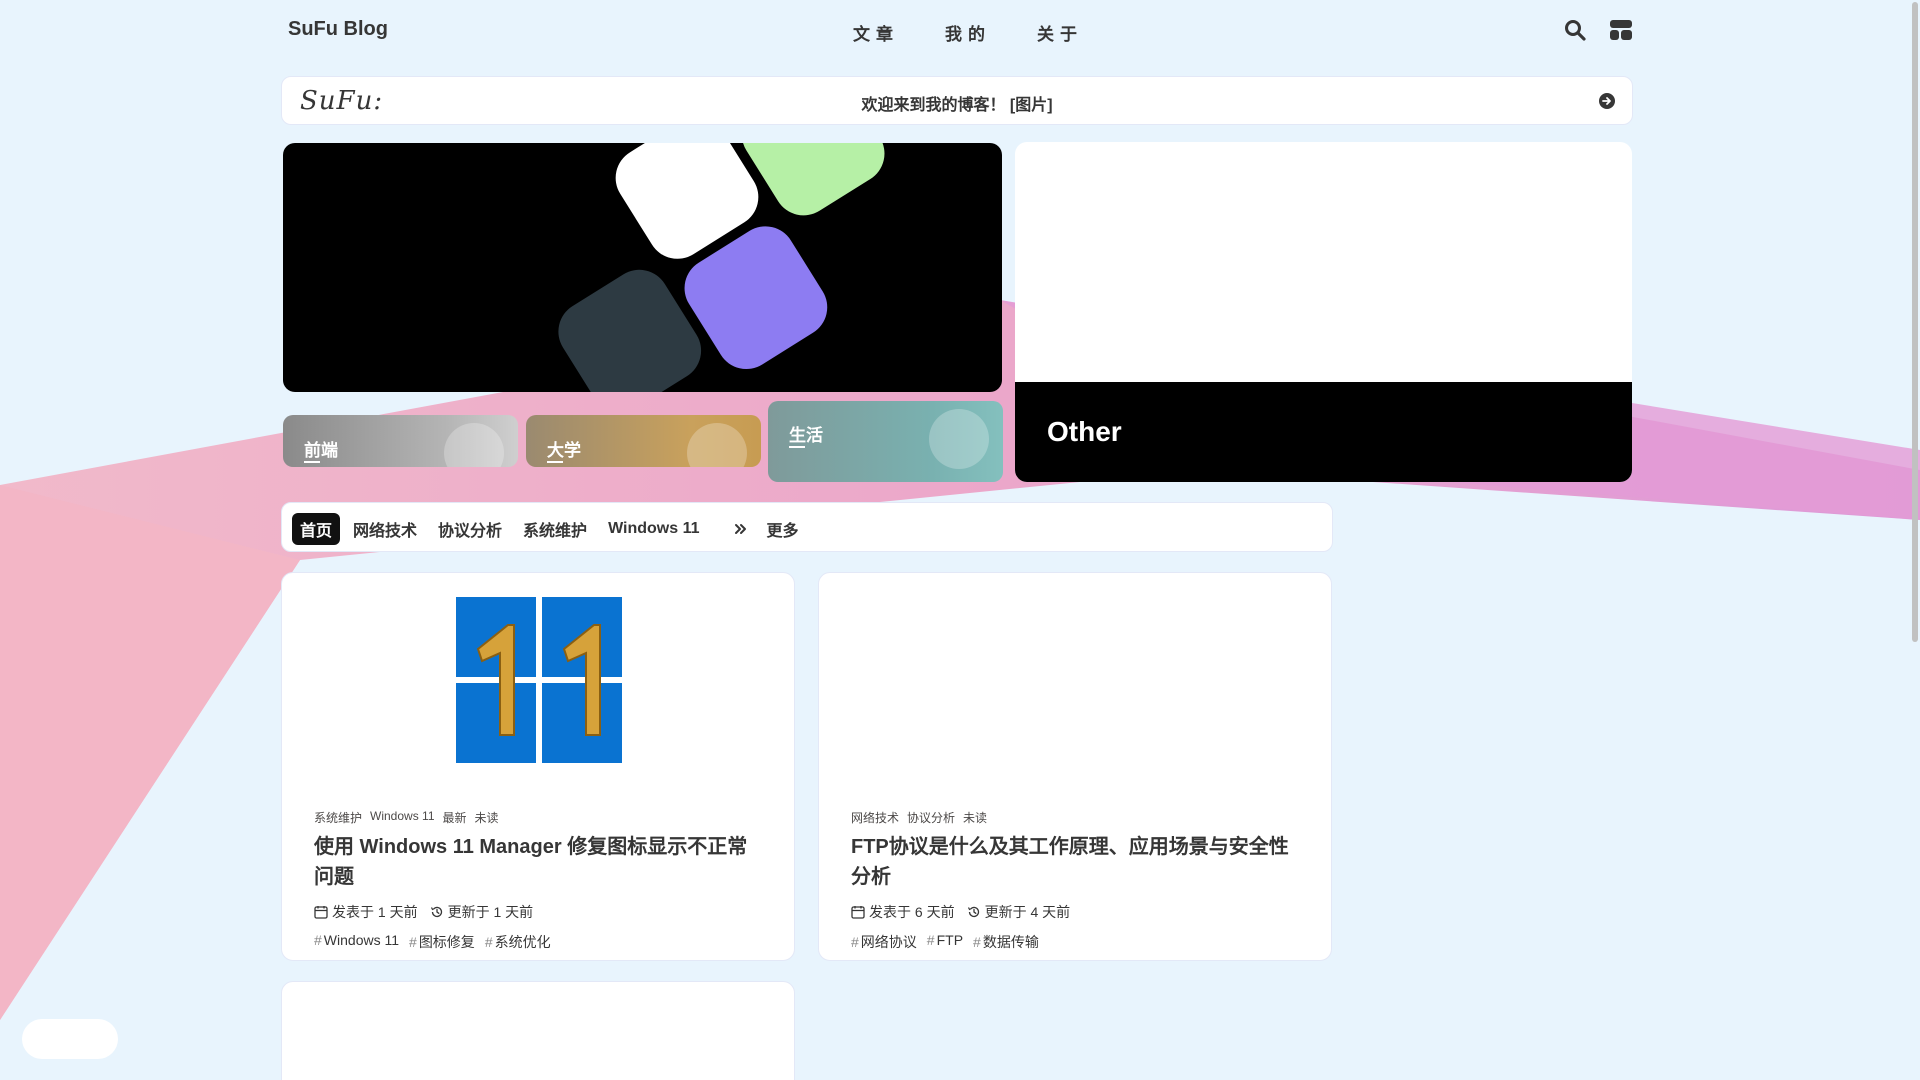  I want to click on hero-banner, so click(642, 267).